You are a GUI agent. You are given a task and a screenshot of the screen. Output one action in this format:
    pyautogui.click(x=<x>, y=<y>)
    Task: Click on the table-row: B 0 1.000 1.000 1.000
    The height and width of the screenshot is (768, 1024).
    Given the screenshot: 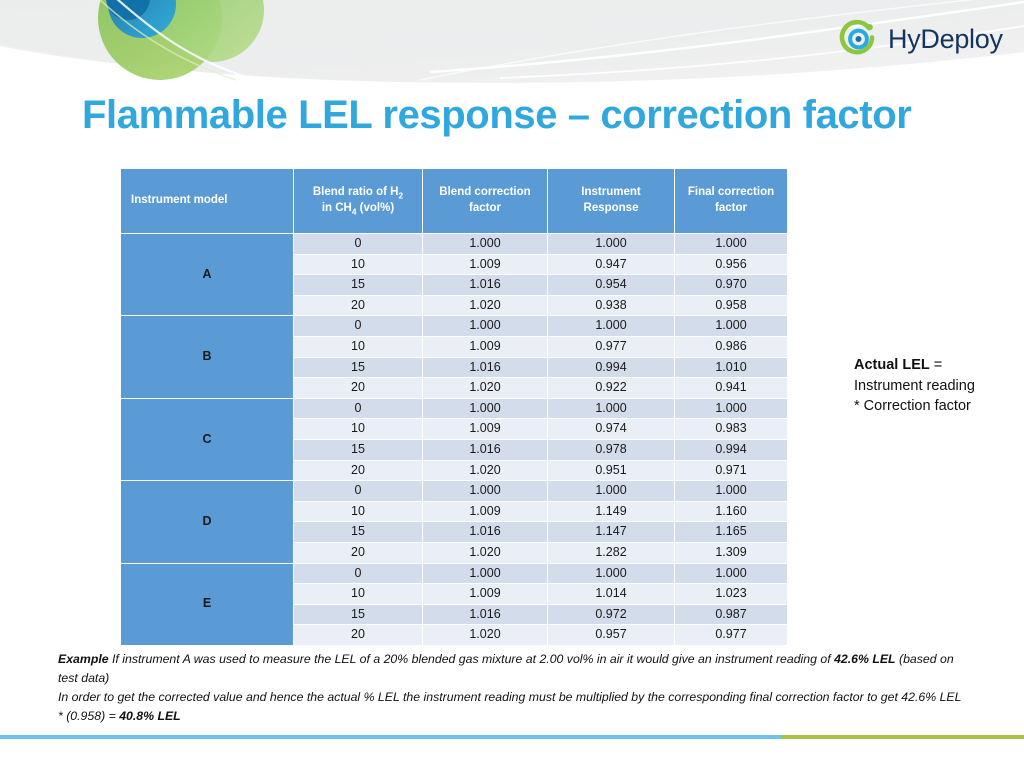 What is the action you would take?
    pyautogui.click(x=454, y=357)
    